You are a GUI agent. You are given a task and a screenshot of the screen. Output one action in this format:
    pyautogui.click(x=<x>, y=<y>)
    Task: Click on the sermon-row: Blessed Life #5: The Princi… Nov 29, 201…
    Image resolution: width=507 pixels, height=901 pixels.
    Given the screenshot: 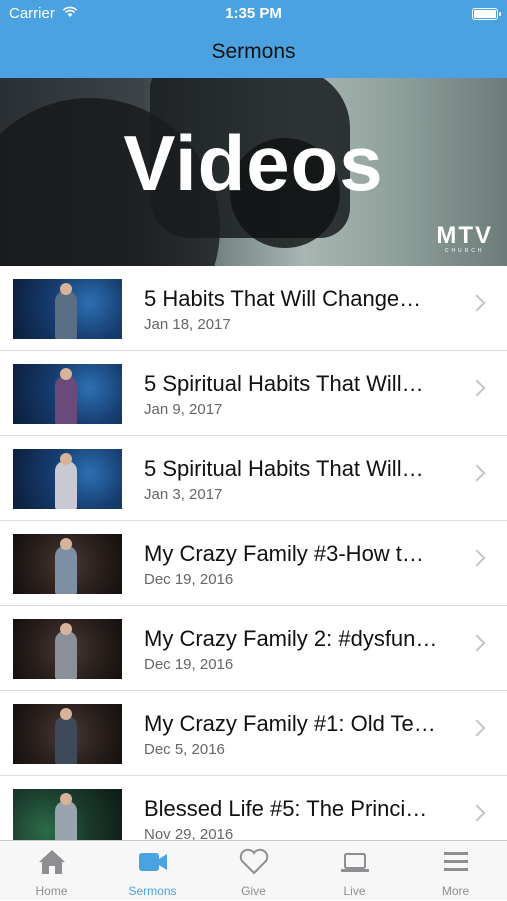 What is the action you would take?
    pyautogui.click(x=253, y=808)
    